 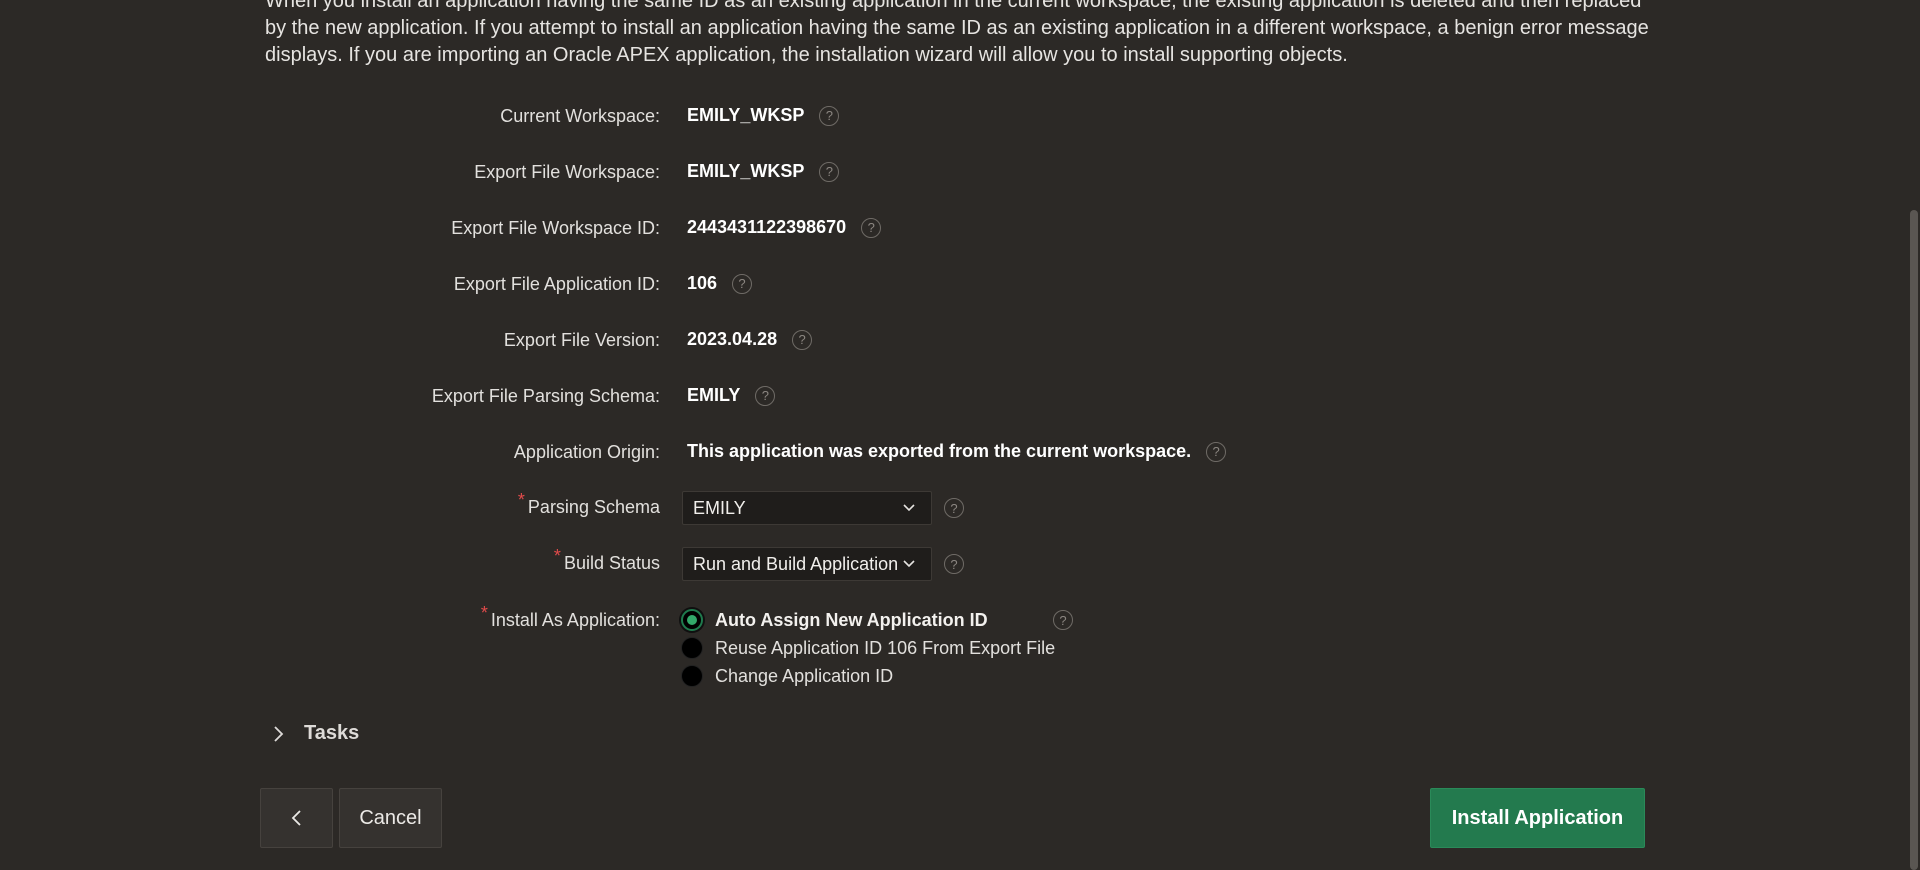 I want to click on export-file-application-id-row: Export File Application ID: 106 ?, so click(x=960, y=284).